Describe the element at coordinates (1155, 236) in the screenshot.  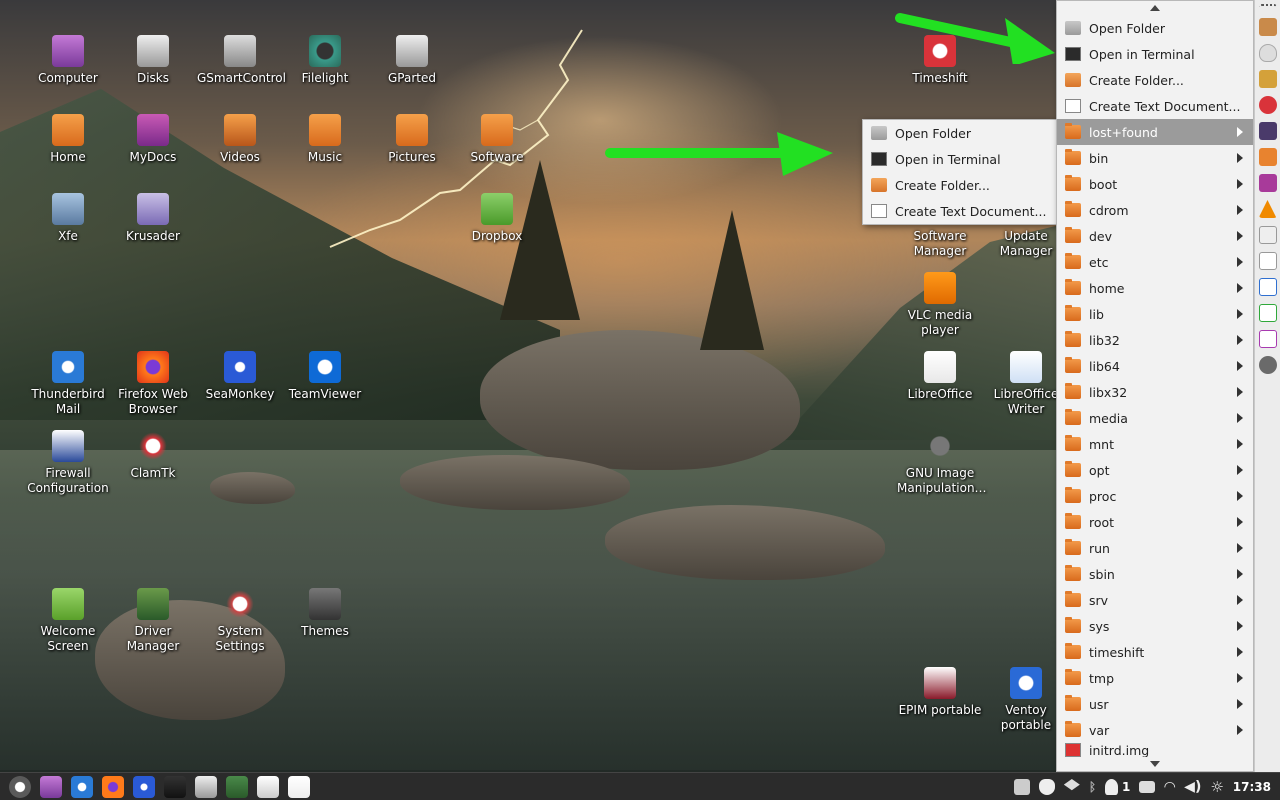
I see `menu-folder-dev: dev` at that location.